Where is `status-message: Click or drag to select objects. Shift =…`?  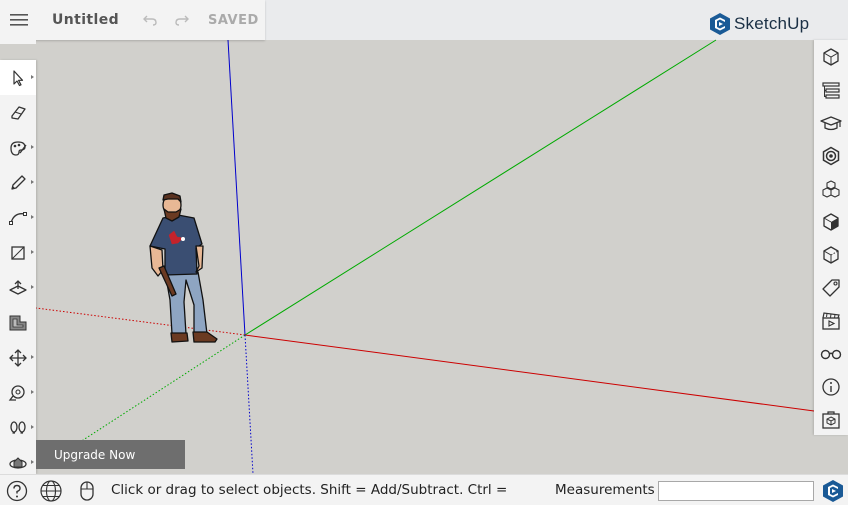
status-message: Click or drag to select objects. Shift =… is located at coordinates (309, 490).